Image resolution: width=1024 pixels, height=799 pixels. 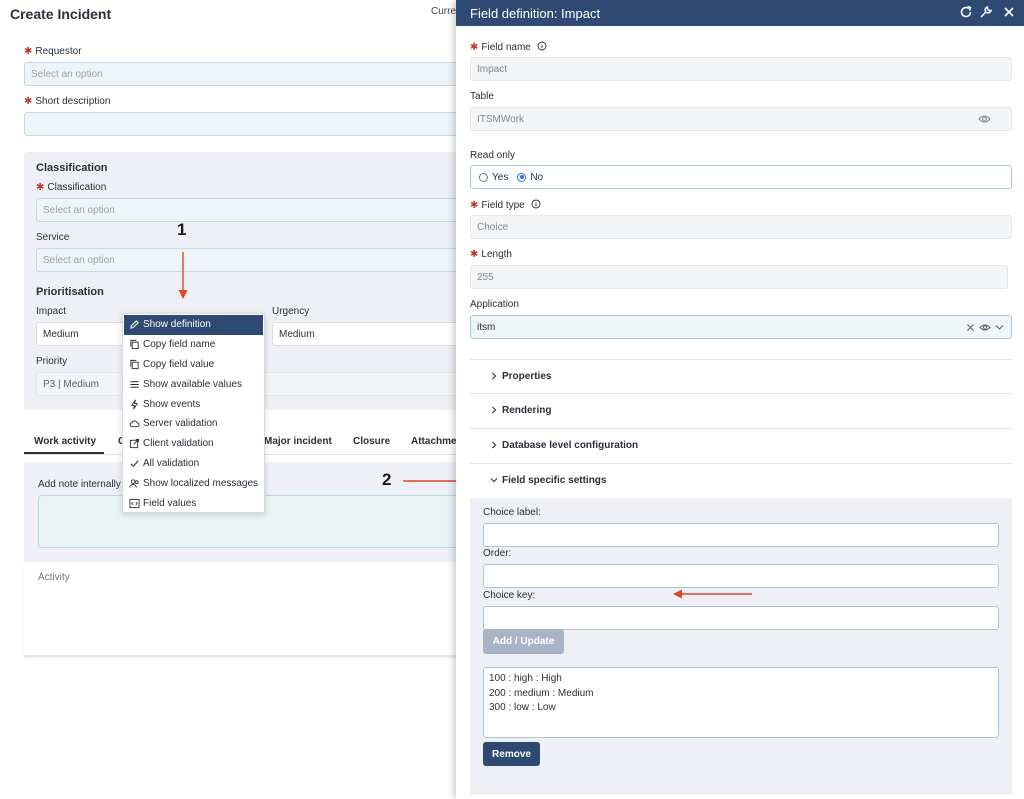 What do you see at coordinates (491, 254) in the screenshot?
I see `length-label: ✱ Length` at bounding box center [491, 254].